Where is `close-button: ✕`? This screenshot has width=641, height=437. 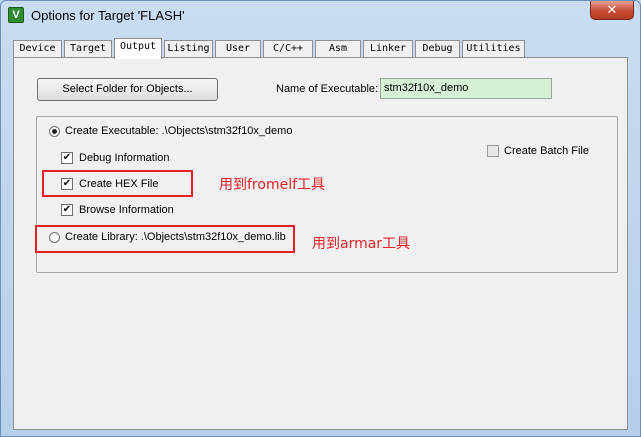
close-button: ✕ is located at coordinates (612, 10).